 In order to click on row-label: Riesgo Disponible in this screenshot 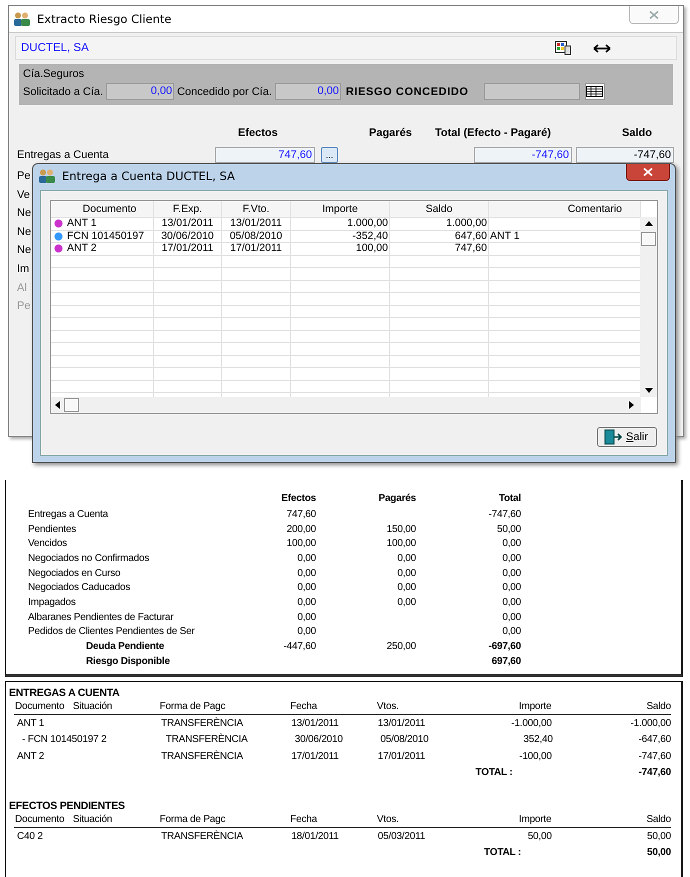, I will do `click(128, 661)`.